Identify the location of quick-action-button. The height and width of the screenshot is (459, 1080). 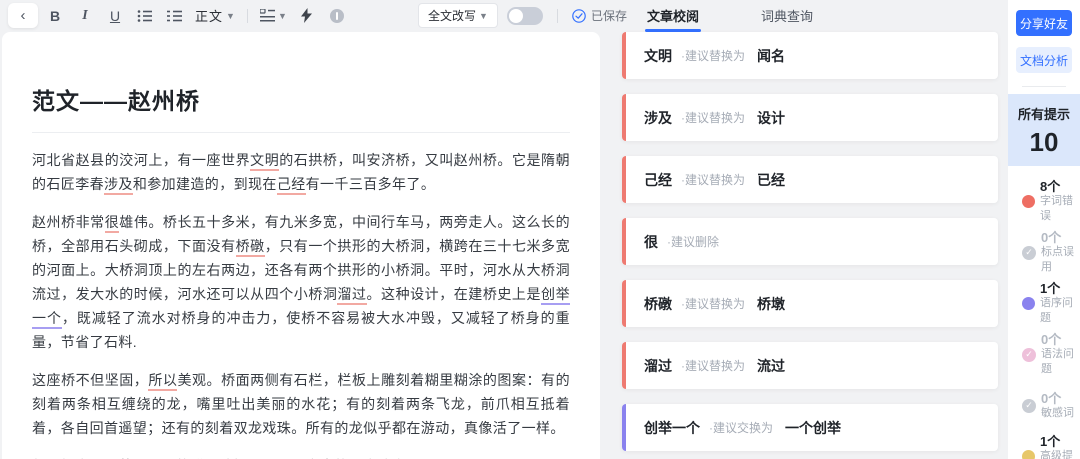
(307, 15).